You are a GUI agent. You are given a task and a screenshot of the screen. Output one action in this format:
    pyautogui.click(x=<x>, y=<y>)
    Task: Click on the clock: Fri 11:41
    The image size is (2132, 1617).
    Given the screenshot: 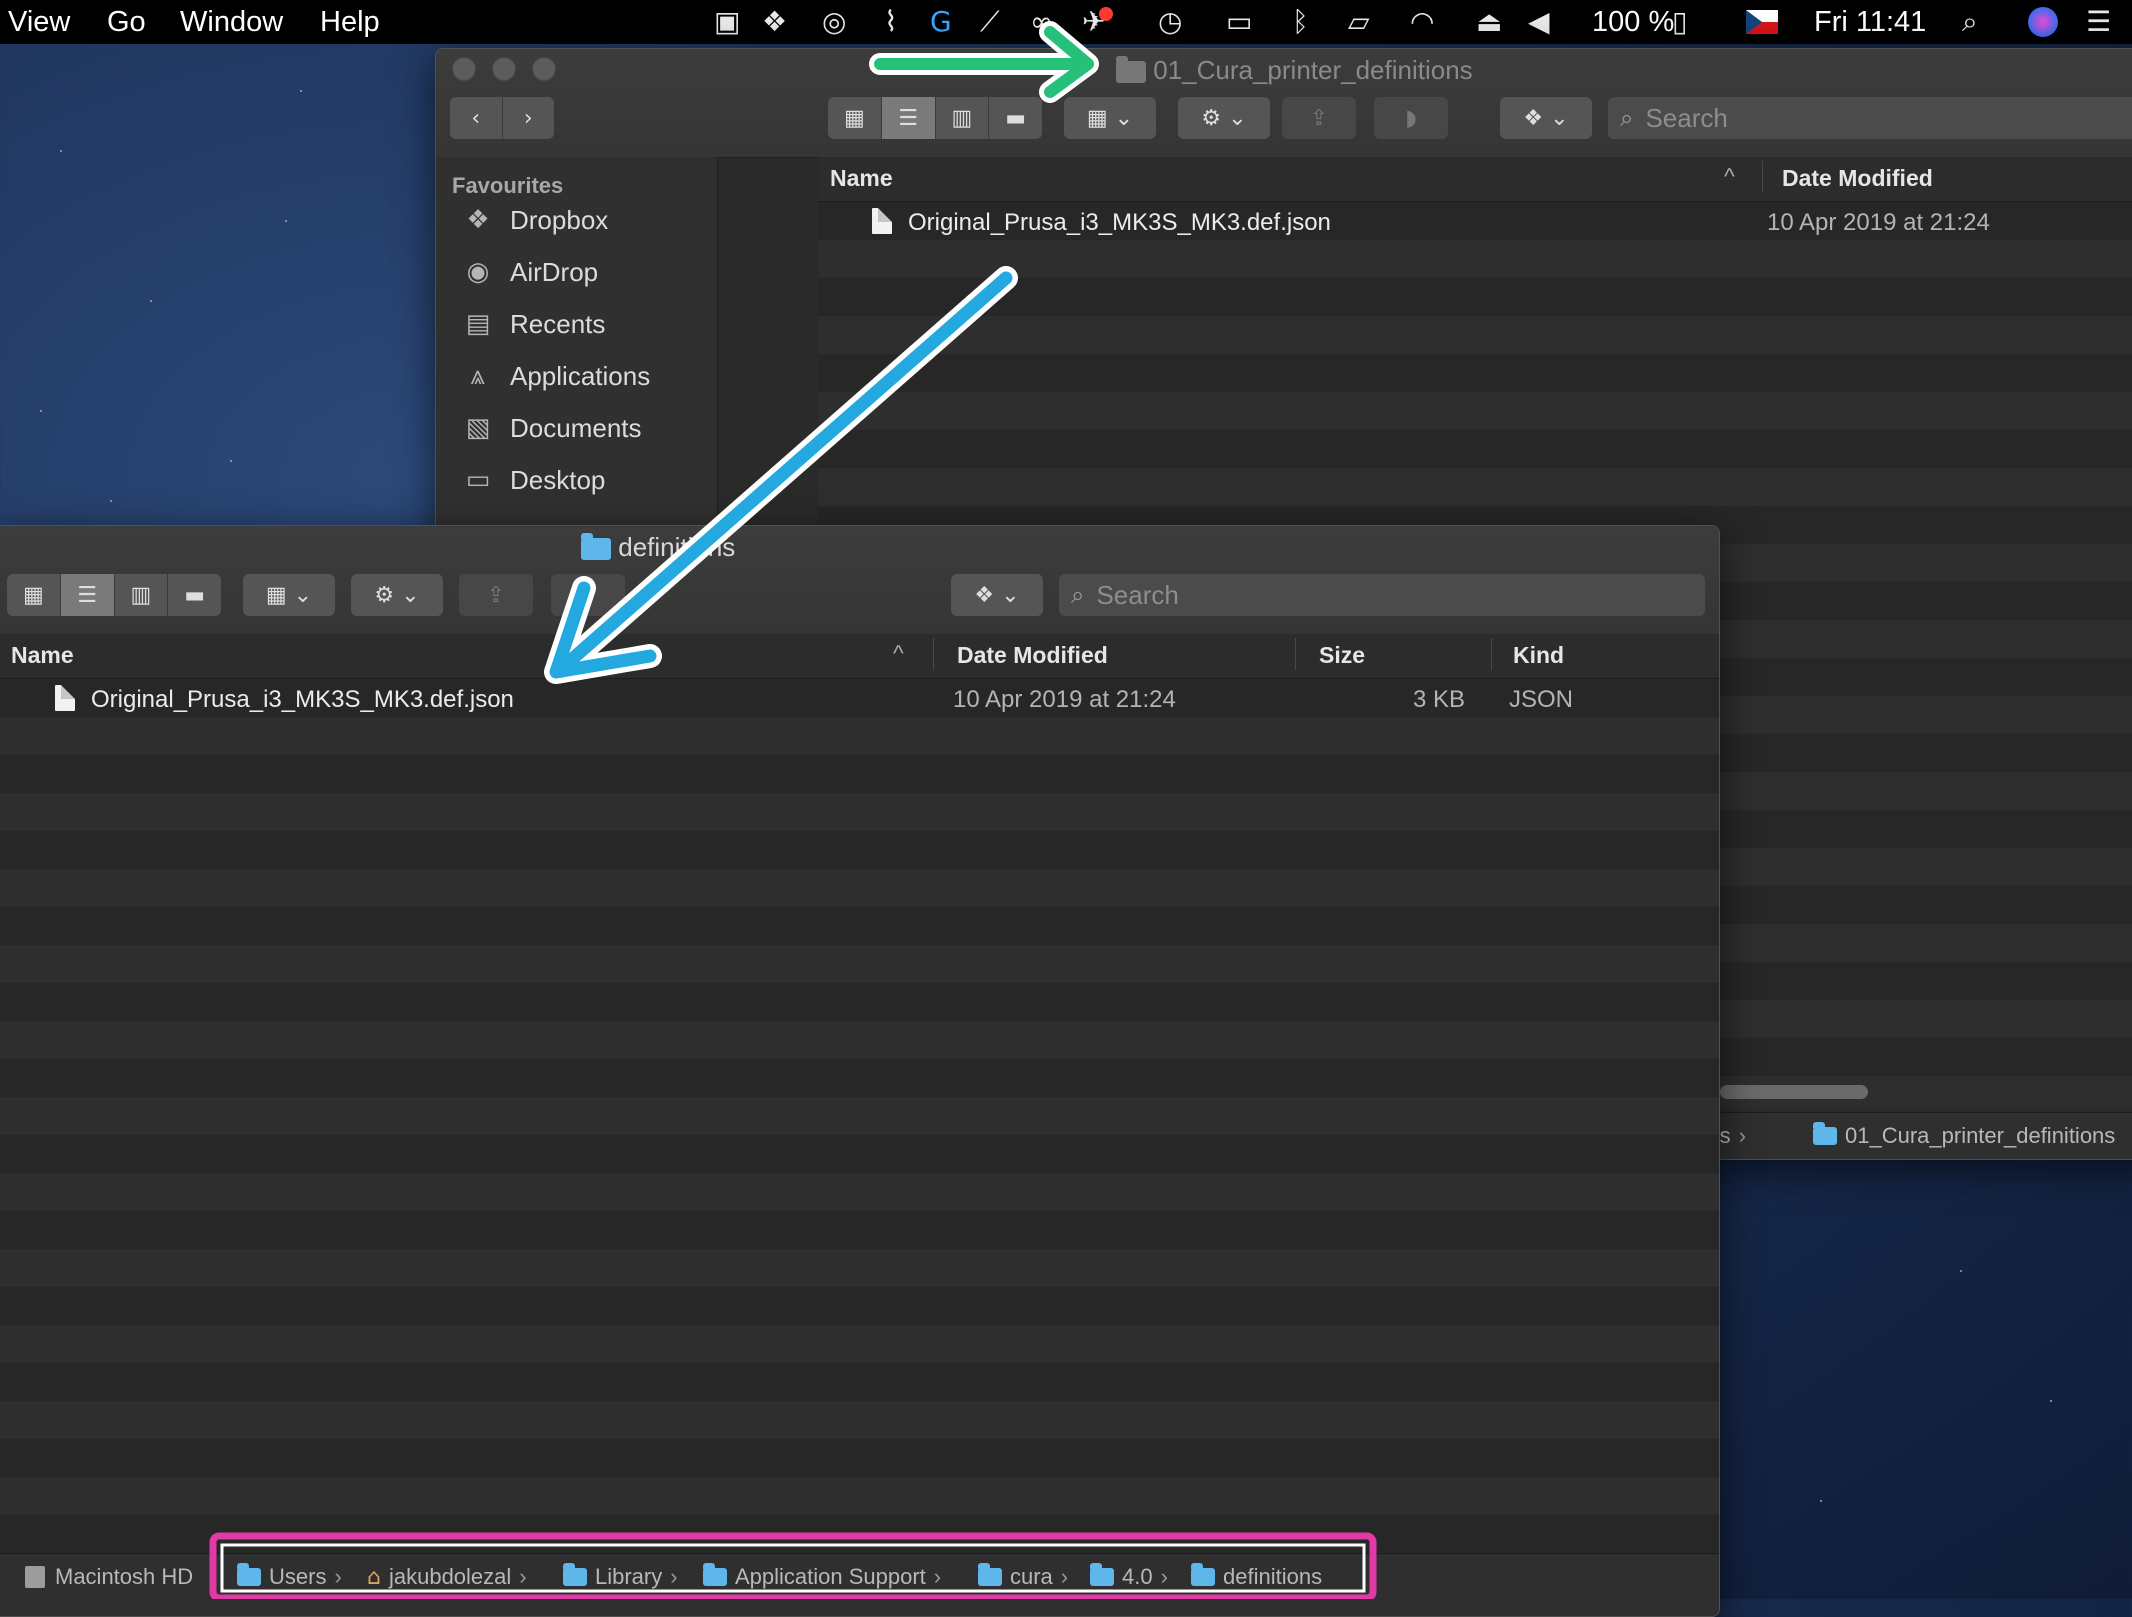 What is the action you would take?
    pyautogui.click(x=1870, y=22)
    